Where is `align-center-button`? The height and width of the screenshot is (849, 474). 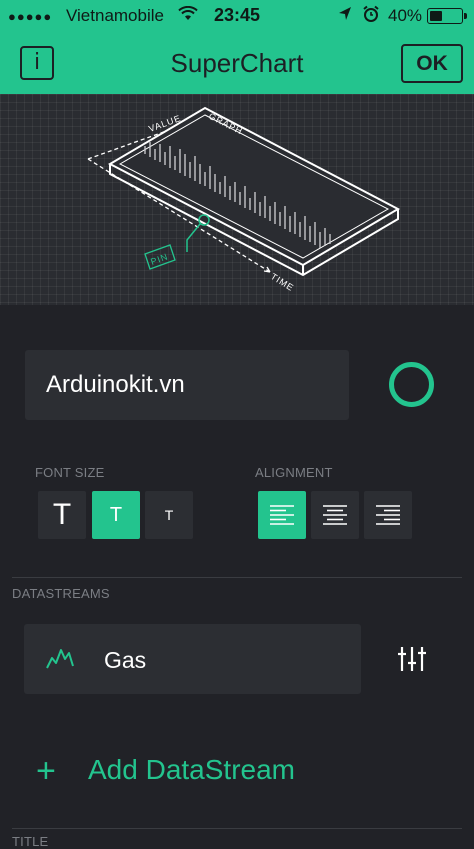
align-center-button is located at coordinates (335, 515).